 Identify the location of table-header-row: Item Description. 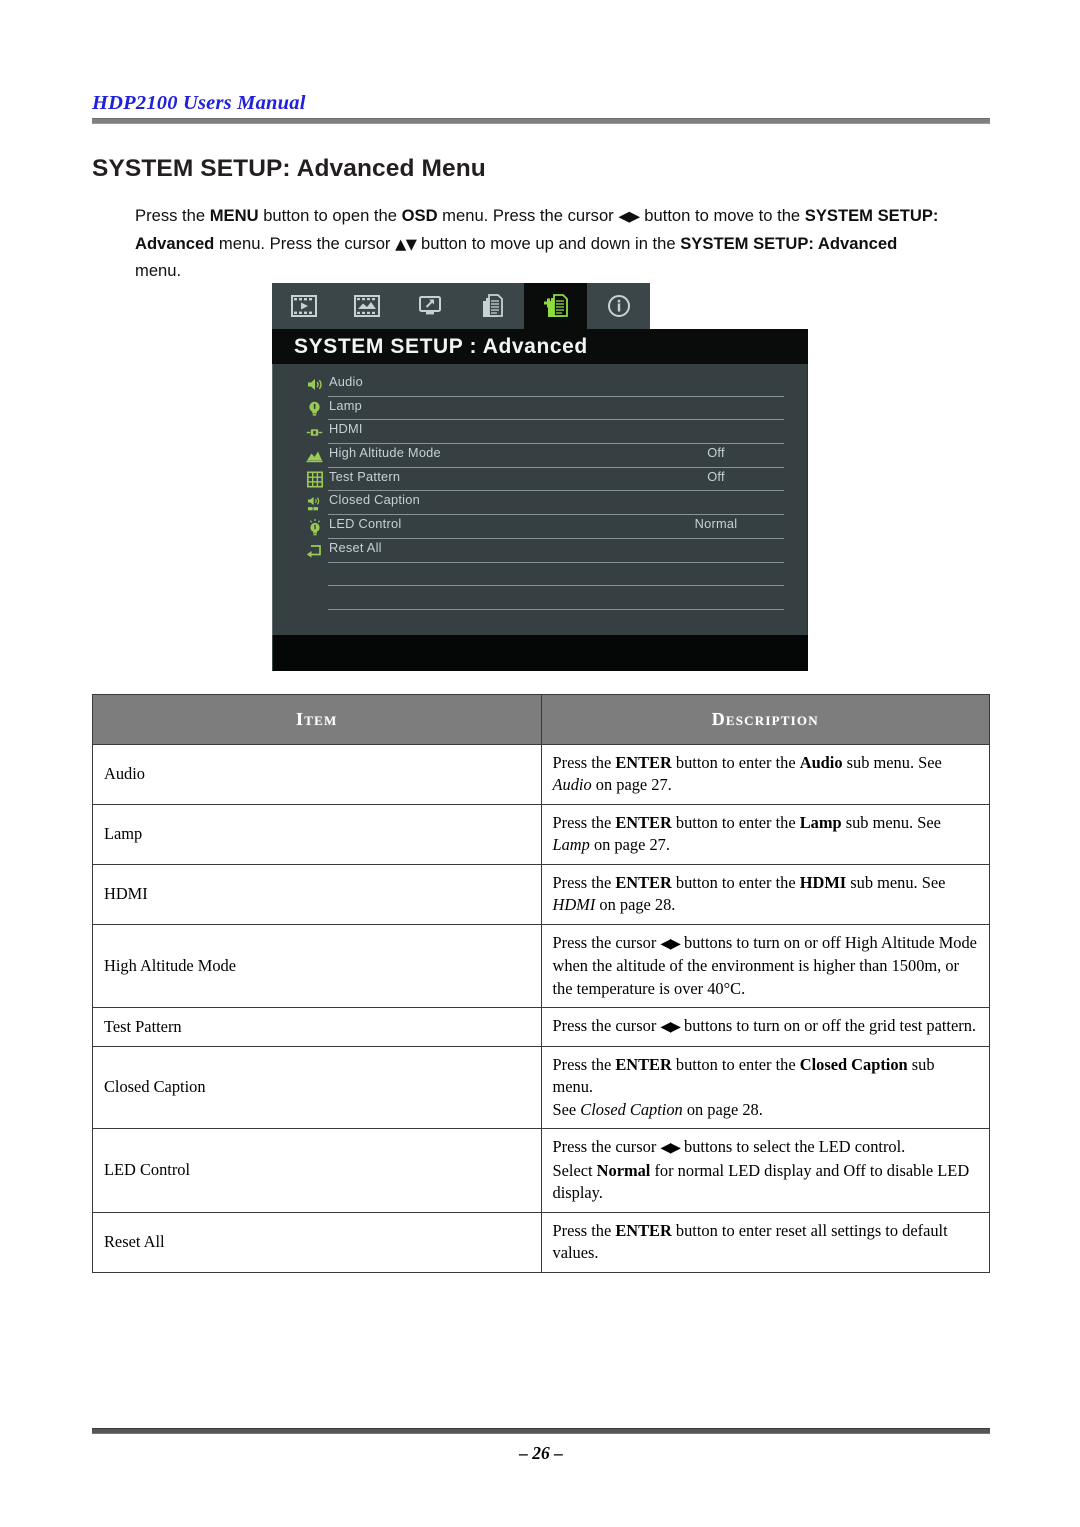
(541, 719).